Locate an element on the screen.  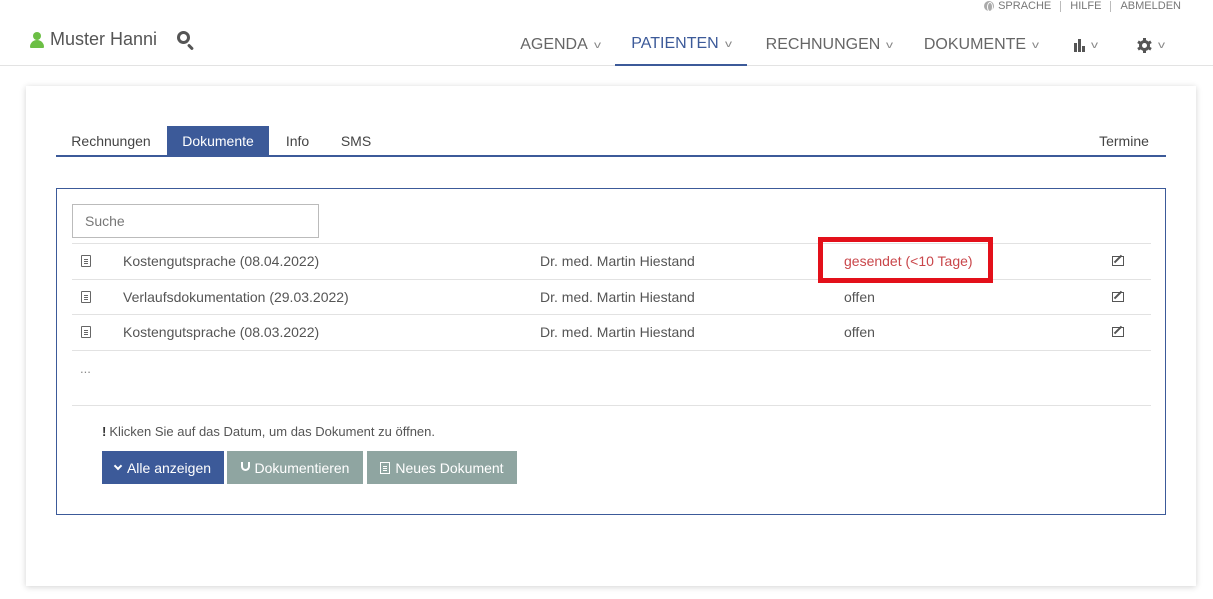
tab-label: Termine is located at coordinates (1124, 140).